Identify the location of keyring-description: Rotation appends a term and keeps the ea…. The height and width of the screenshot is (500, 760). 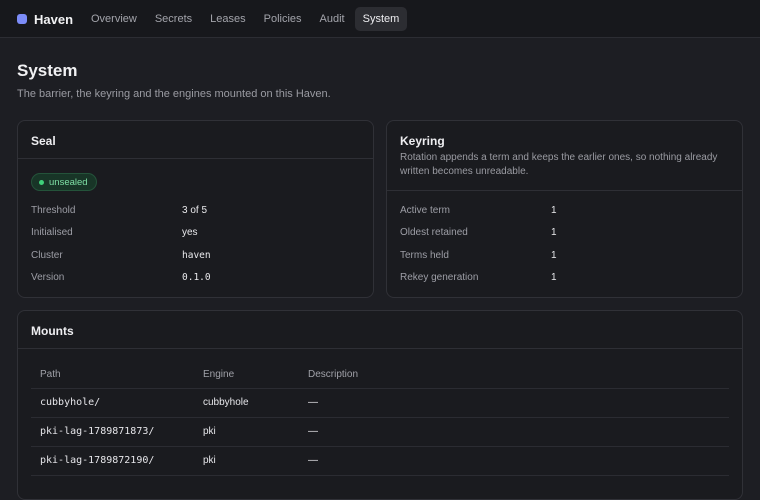
(559, 164).